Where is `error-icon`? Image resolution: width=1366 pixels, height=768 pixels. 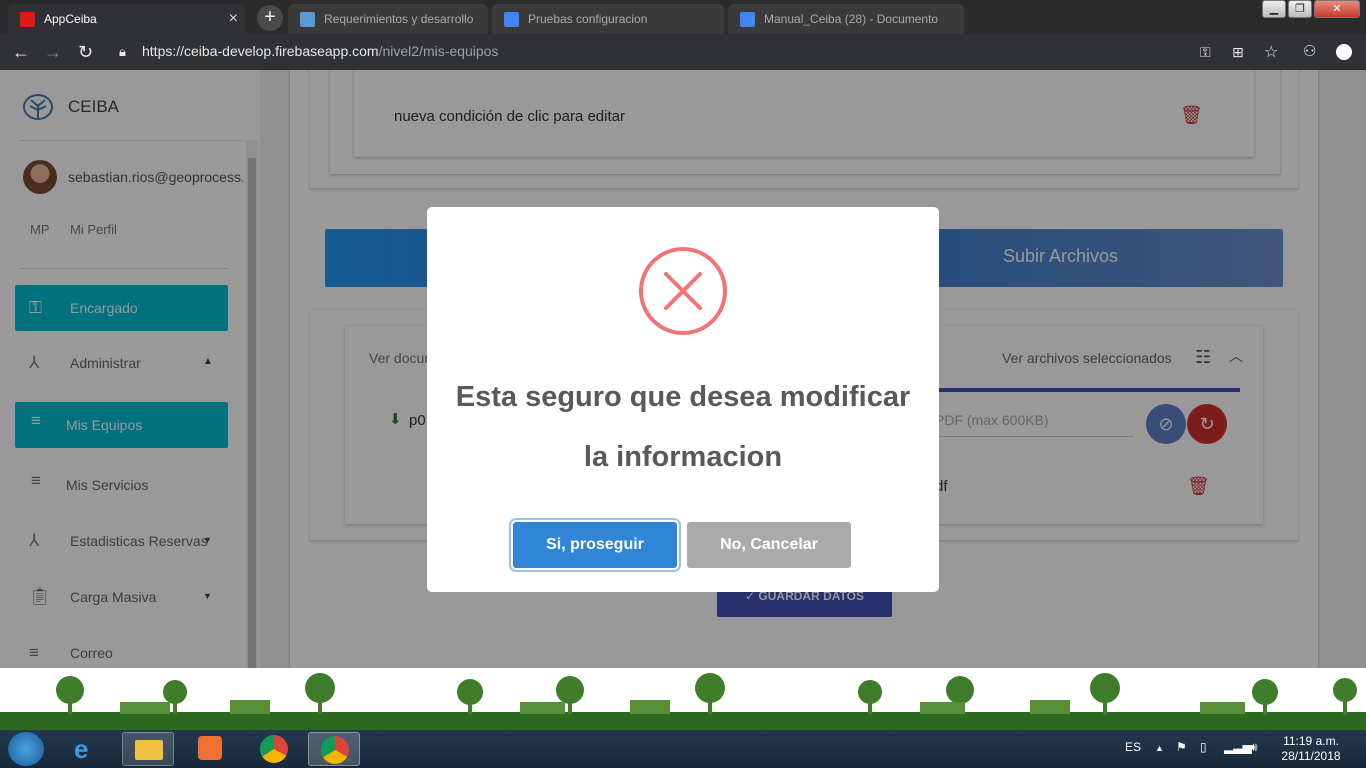
error-icon is located at coordinates (683, 291).